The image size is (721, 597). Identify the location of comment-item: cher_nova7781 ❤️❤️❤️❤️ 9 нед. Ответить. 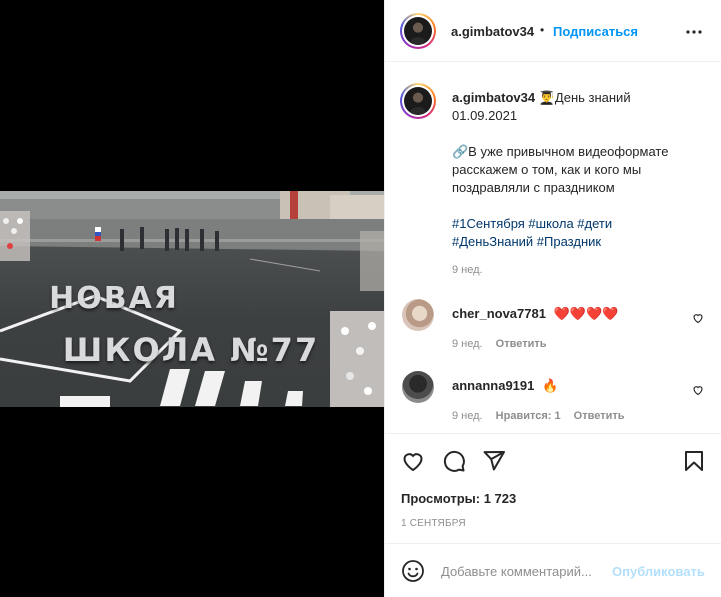
(553, 329).